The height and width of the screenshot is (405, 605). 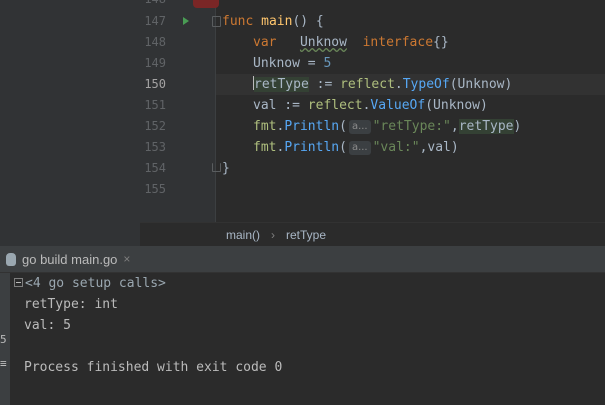 I want to click on side-mark: 5, so click(x=3, y=339).